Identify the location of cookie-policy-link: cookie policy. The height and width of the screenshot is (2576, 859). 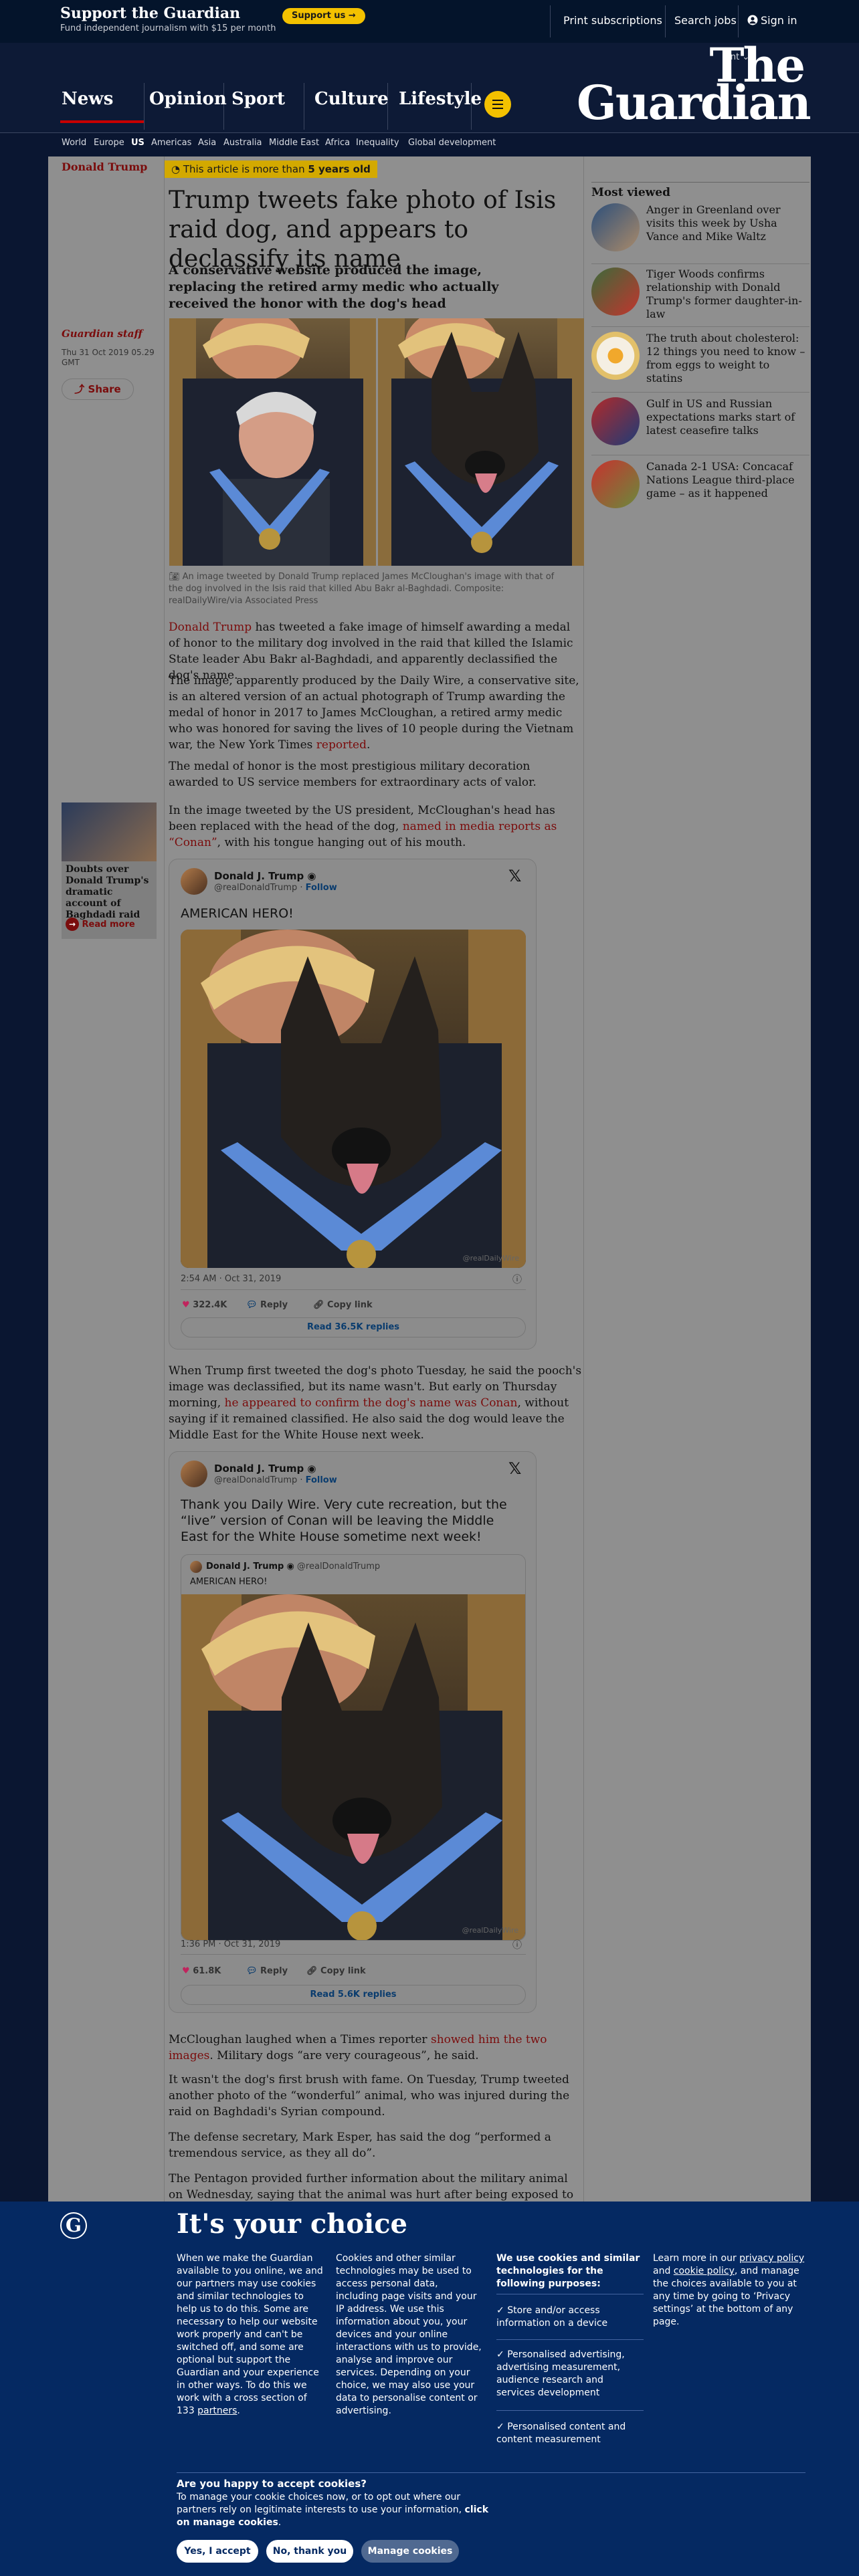
(704, 2271).